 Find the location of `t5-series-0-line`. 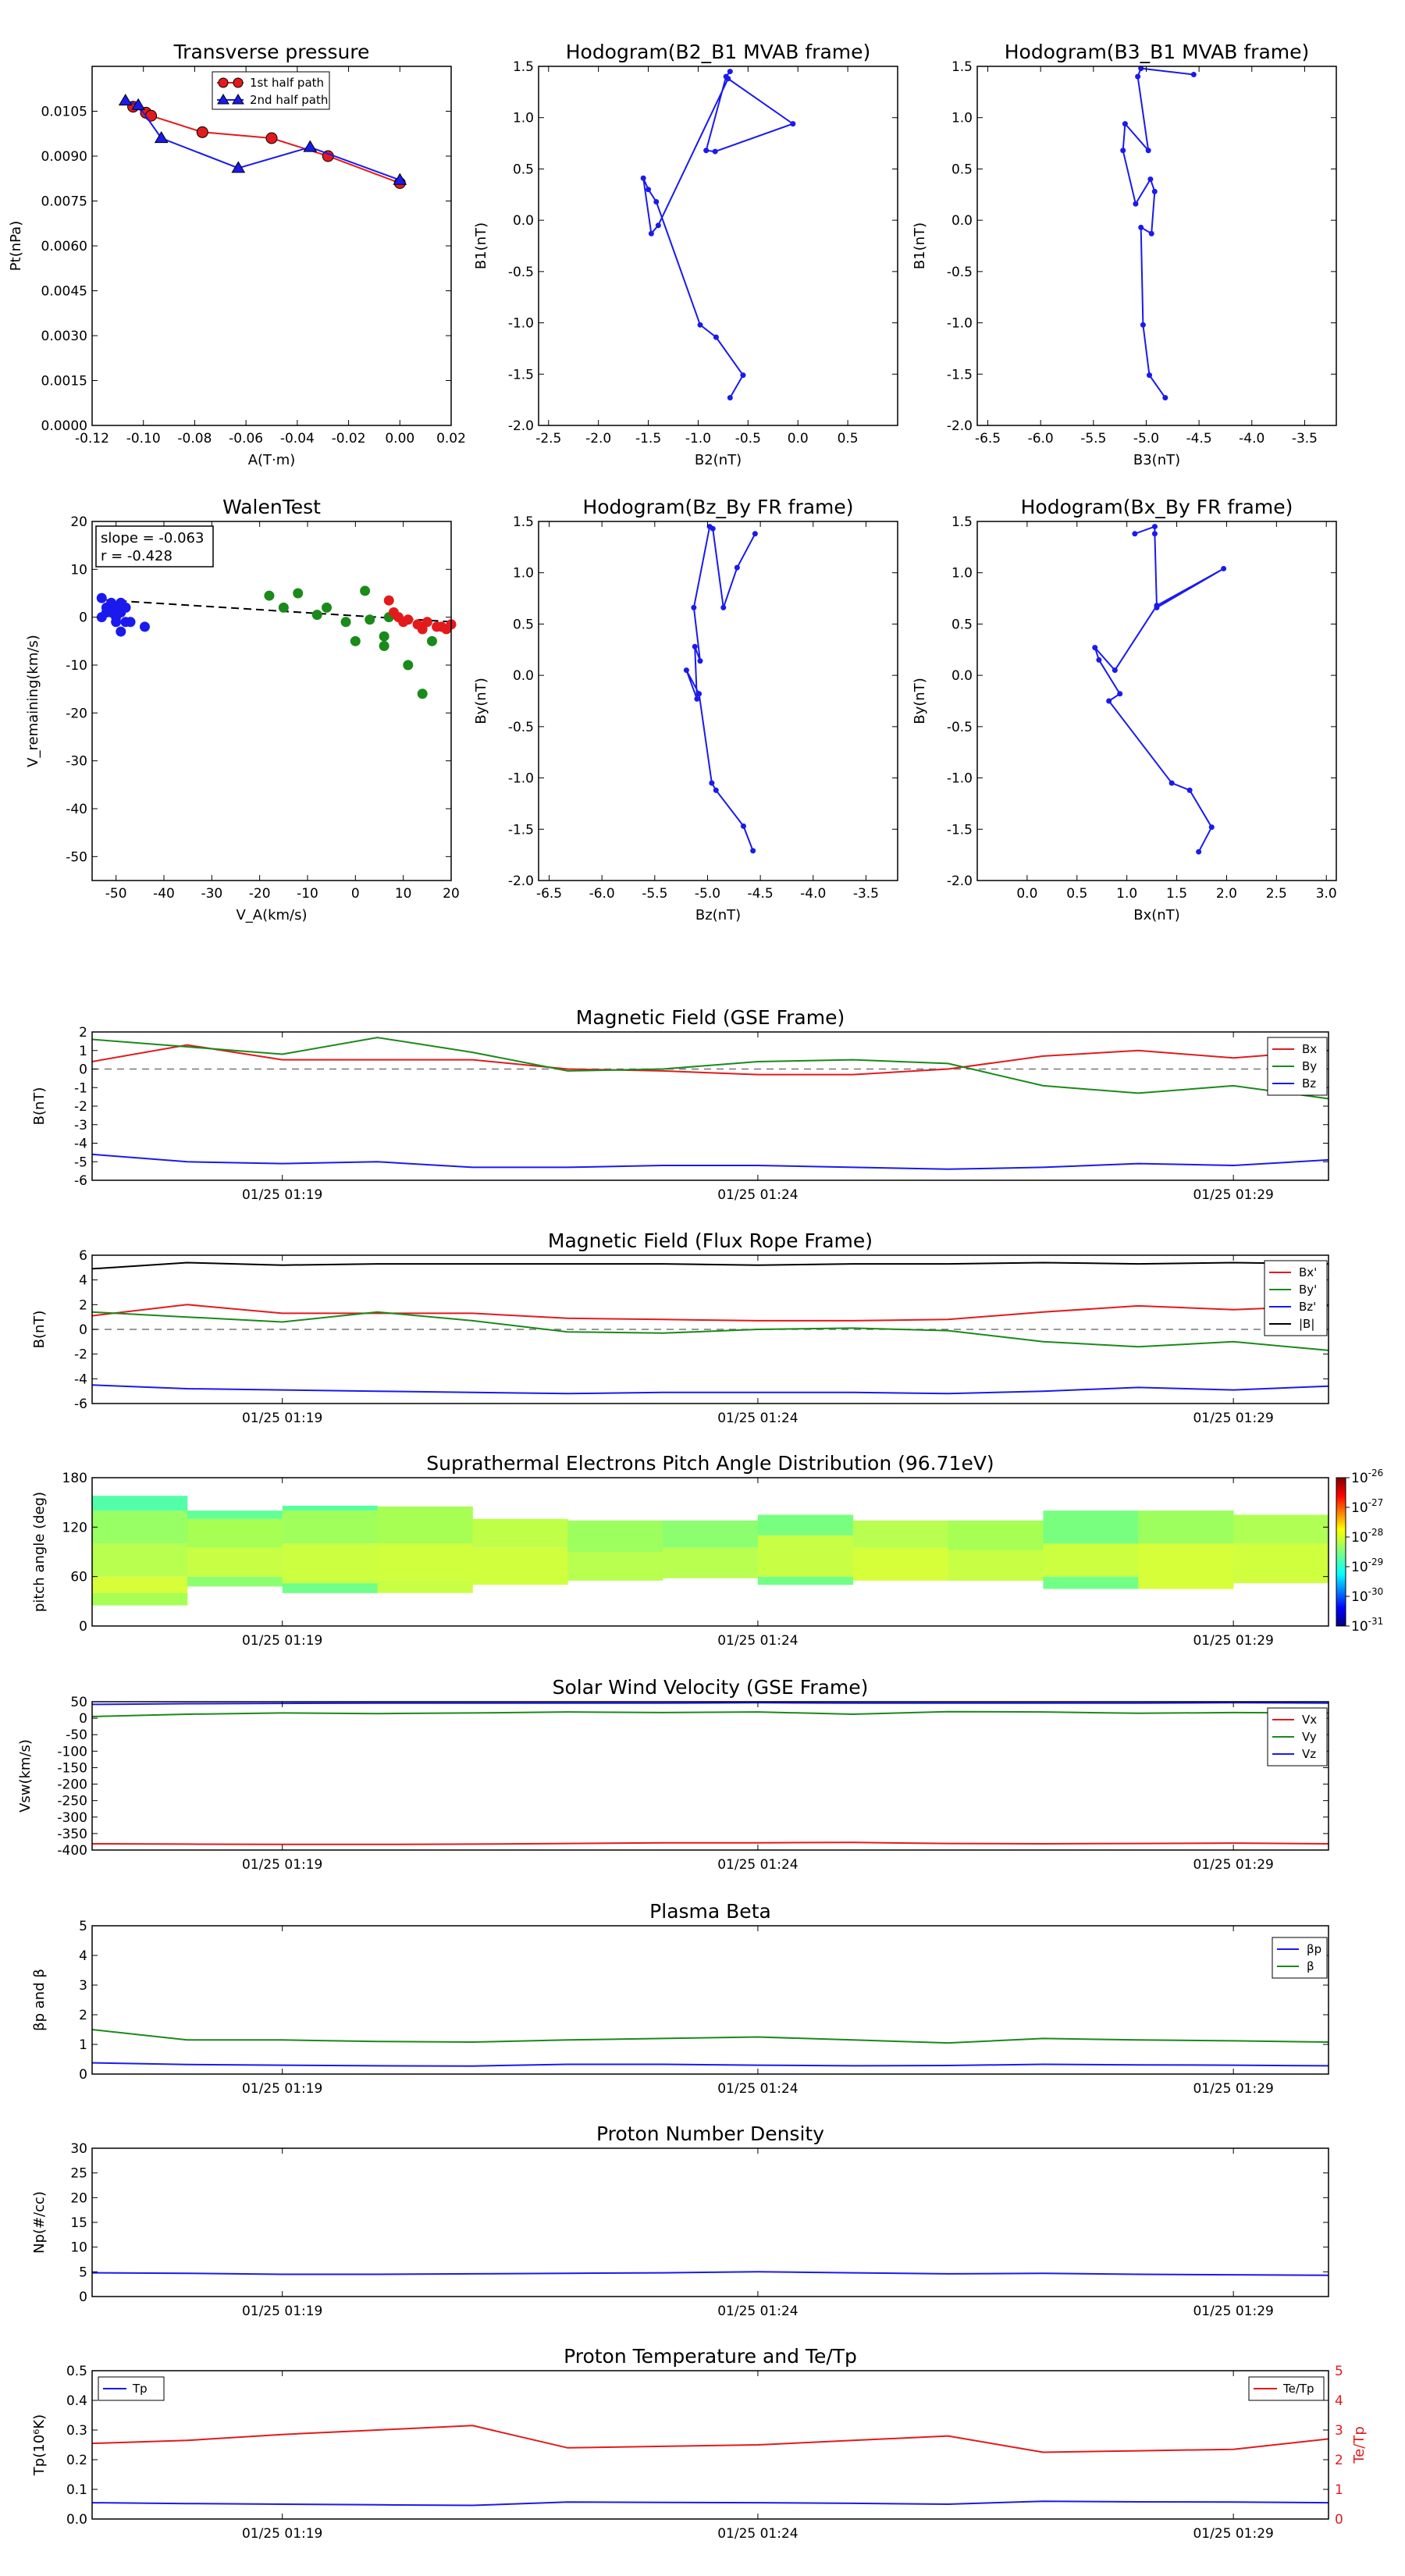

t5-series-0-line is located at coordinates (710, 2064).